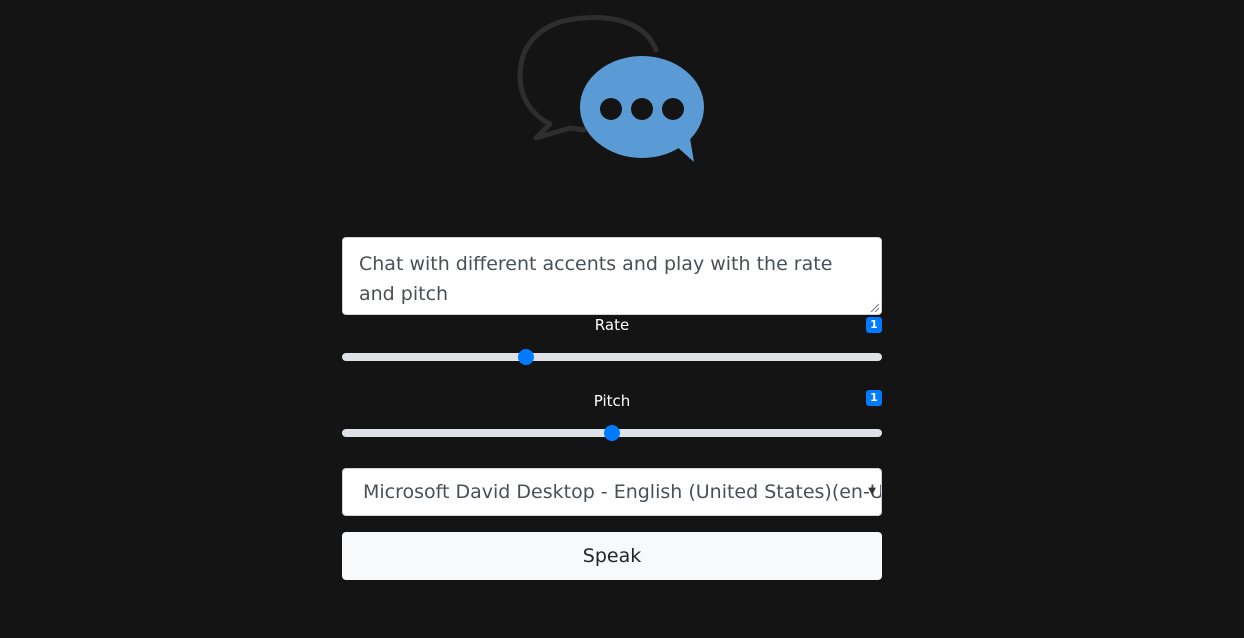 The width and height of the screenshot is (1244, 638). I want to click on rate-control: Rate 1, so click(612, 355).